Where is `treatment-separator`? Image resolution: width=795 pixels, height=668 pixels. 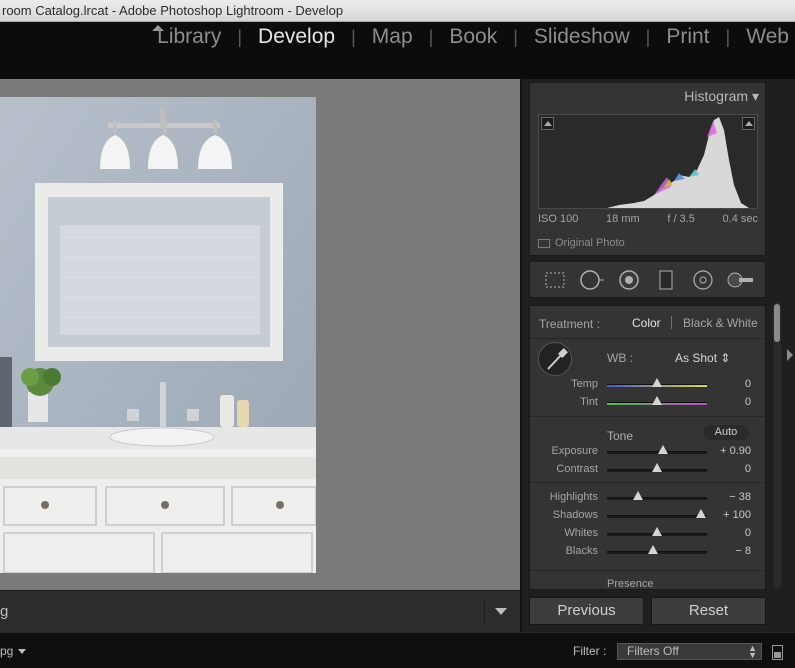
treatment-separator is located at coordinates (671, 322).